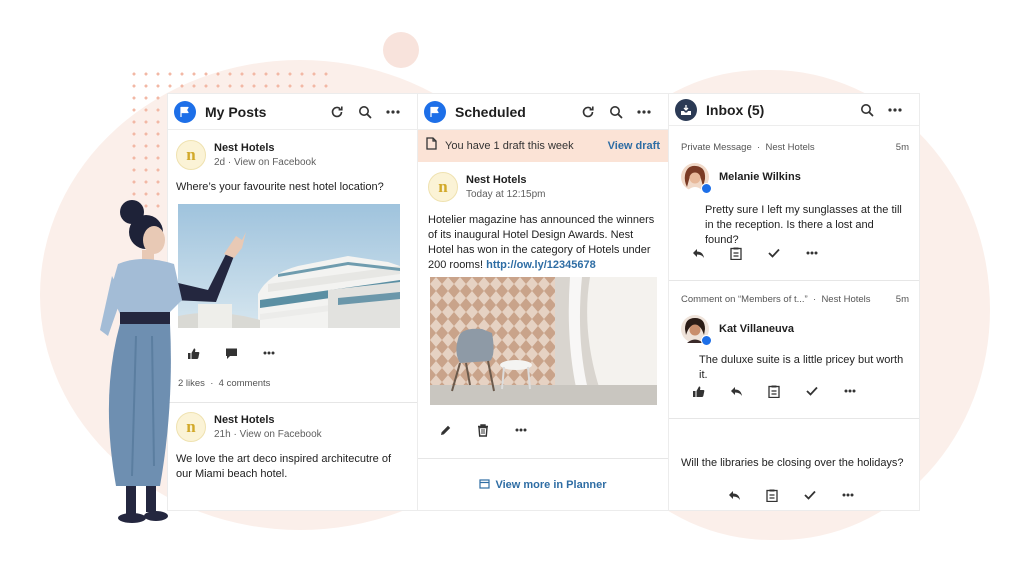 This screenshot has height=576, width=1024. I want to click on sender-name: Melanie Wilkins, so click(760, 177).